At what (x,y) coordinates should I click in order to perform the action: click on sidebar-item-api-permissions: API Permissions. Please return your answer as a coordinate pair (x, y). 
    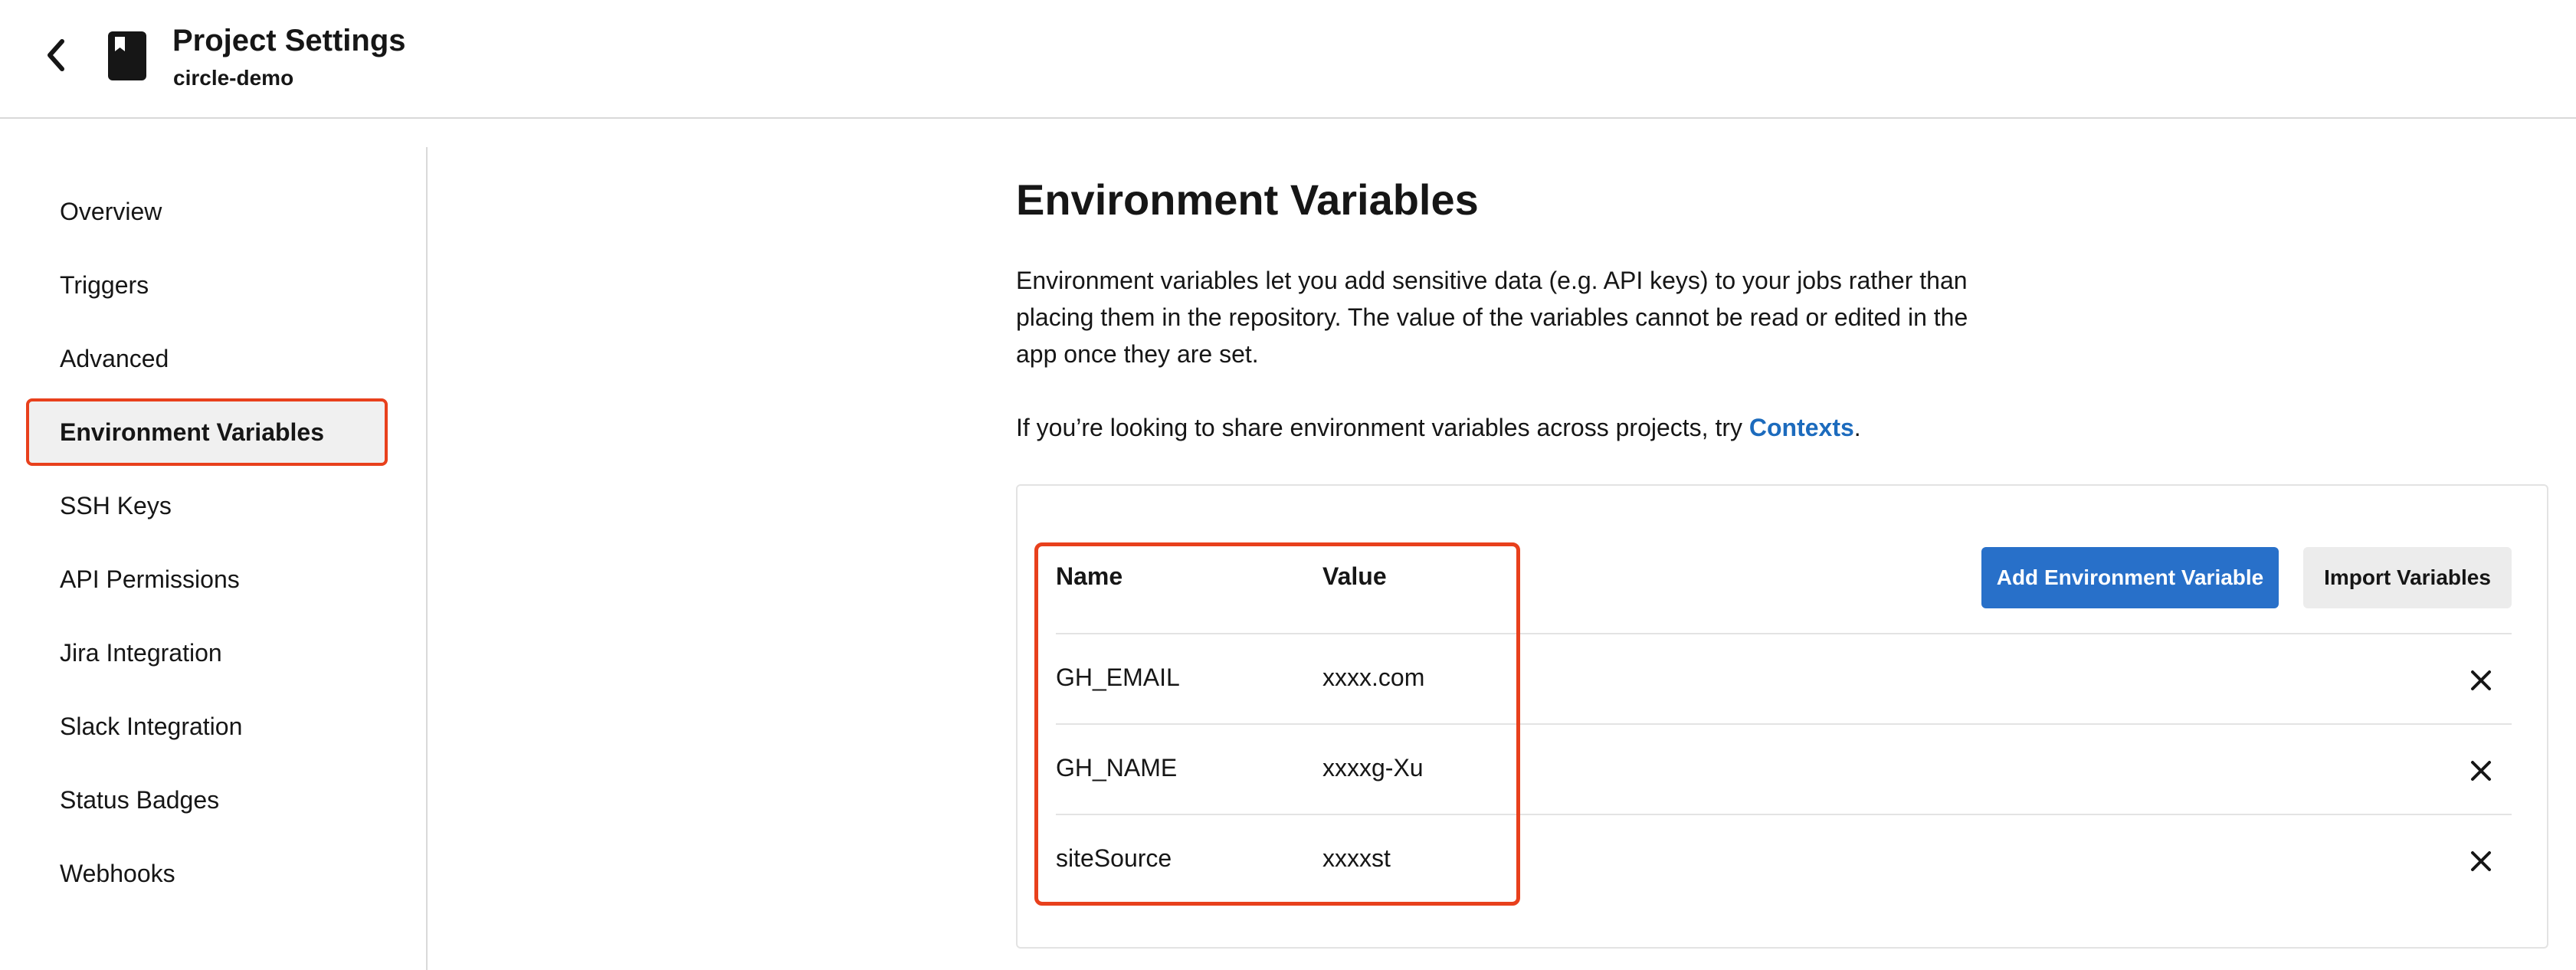
    Looking at the image, I should click on (207, 579).